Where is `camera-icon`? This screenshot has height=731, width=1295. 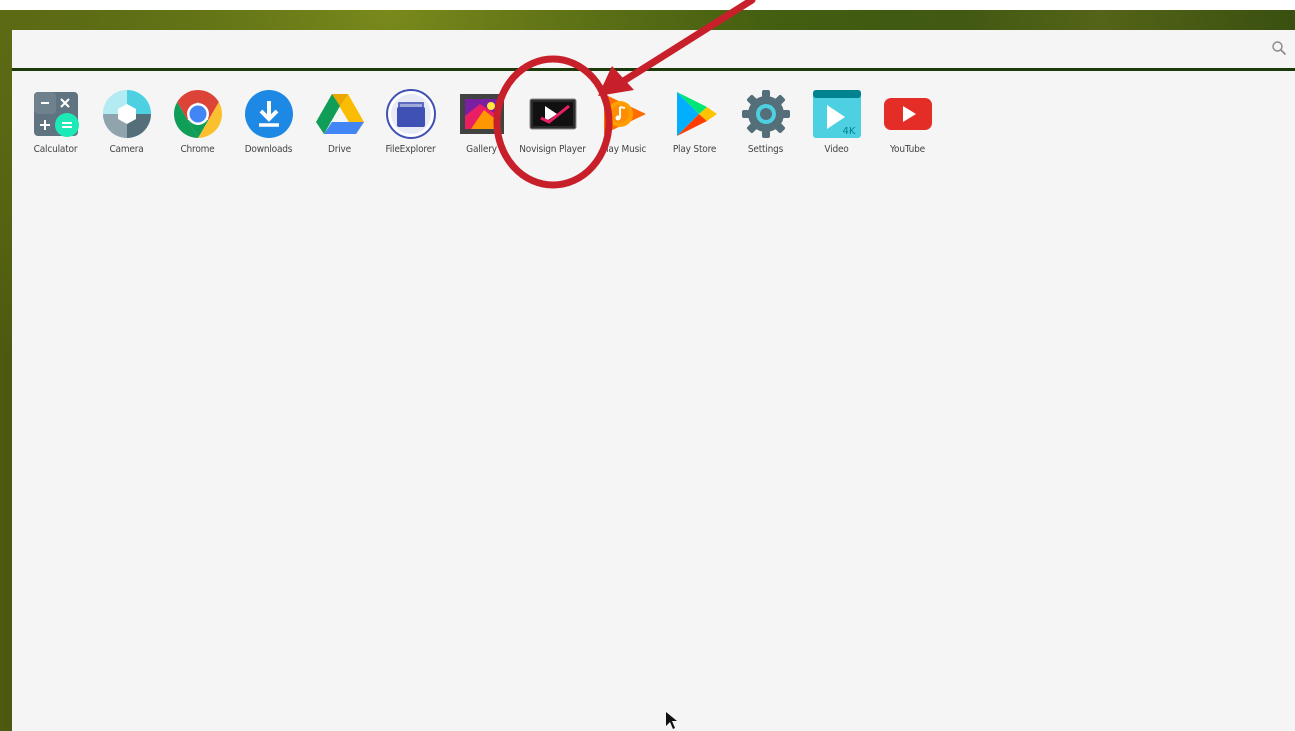
camera-icon is located at coordinates (126, 114).